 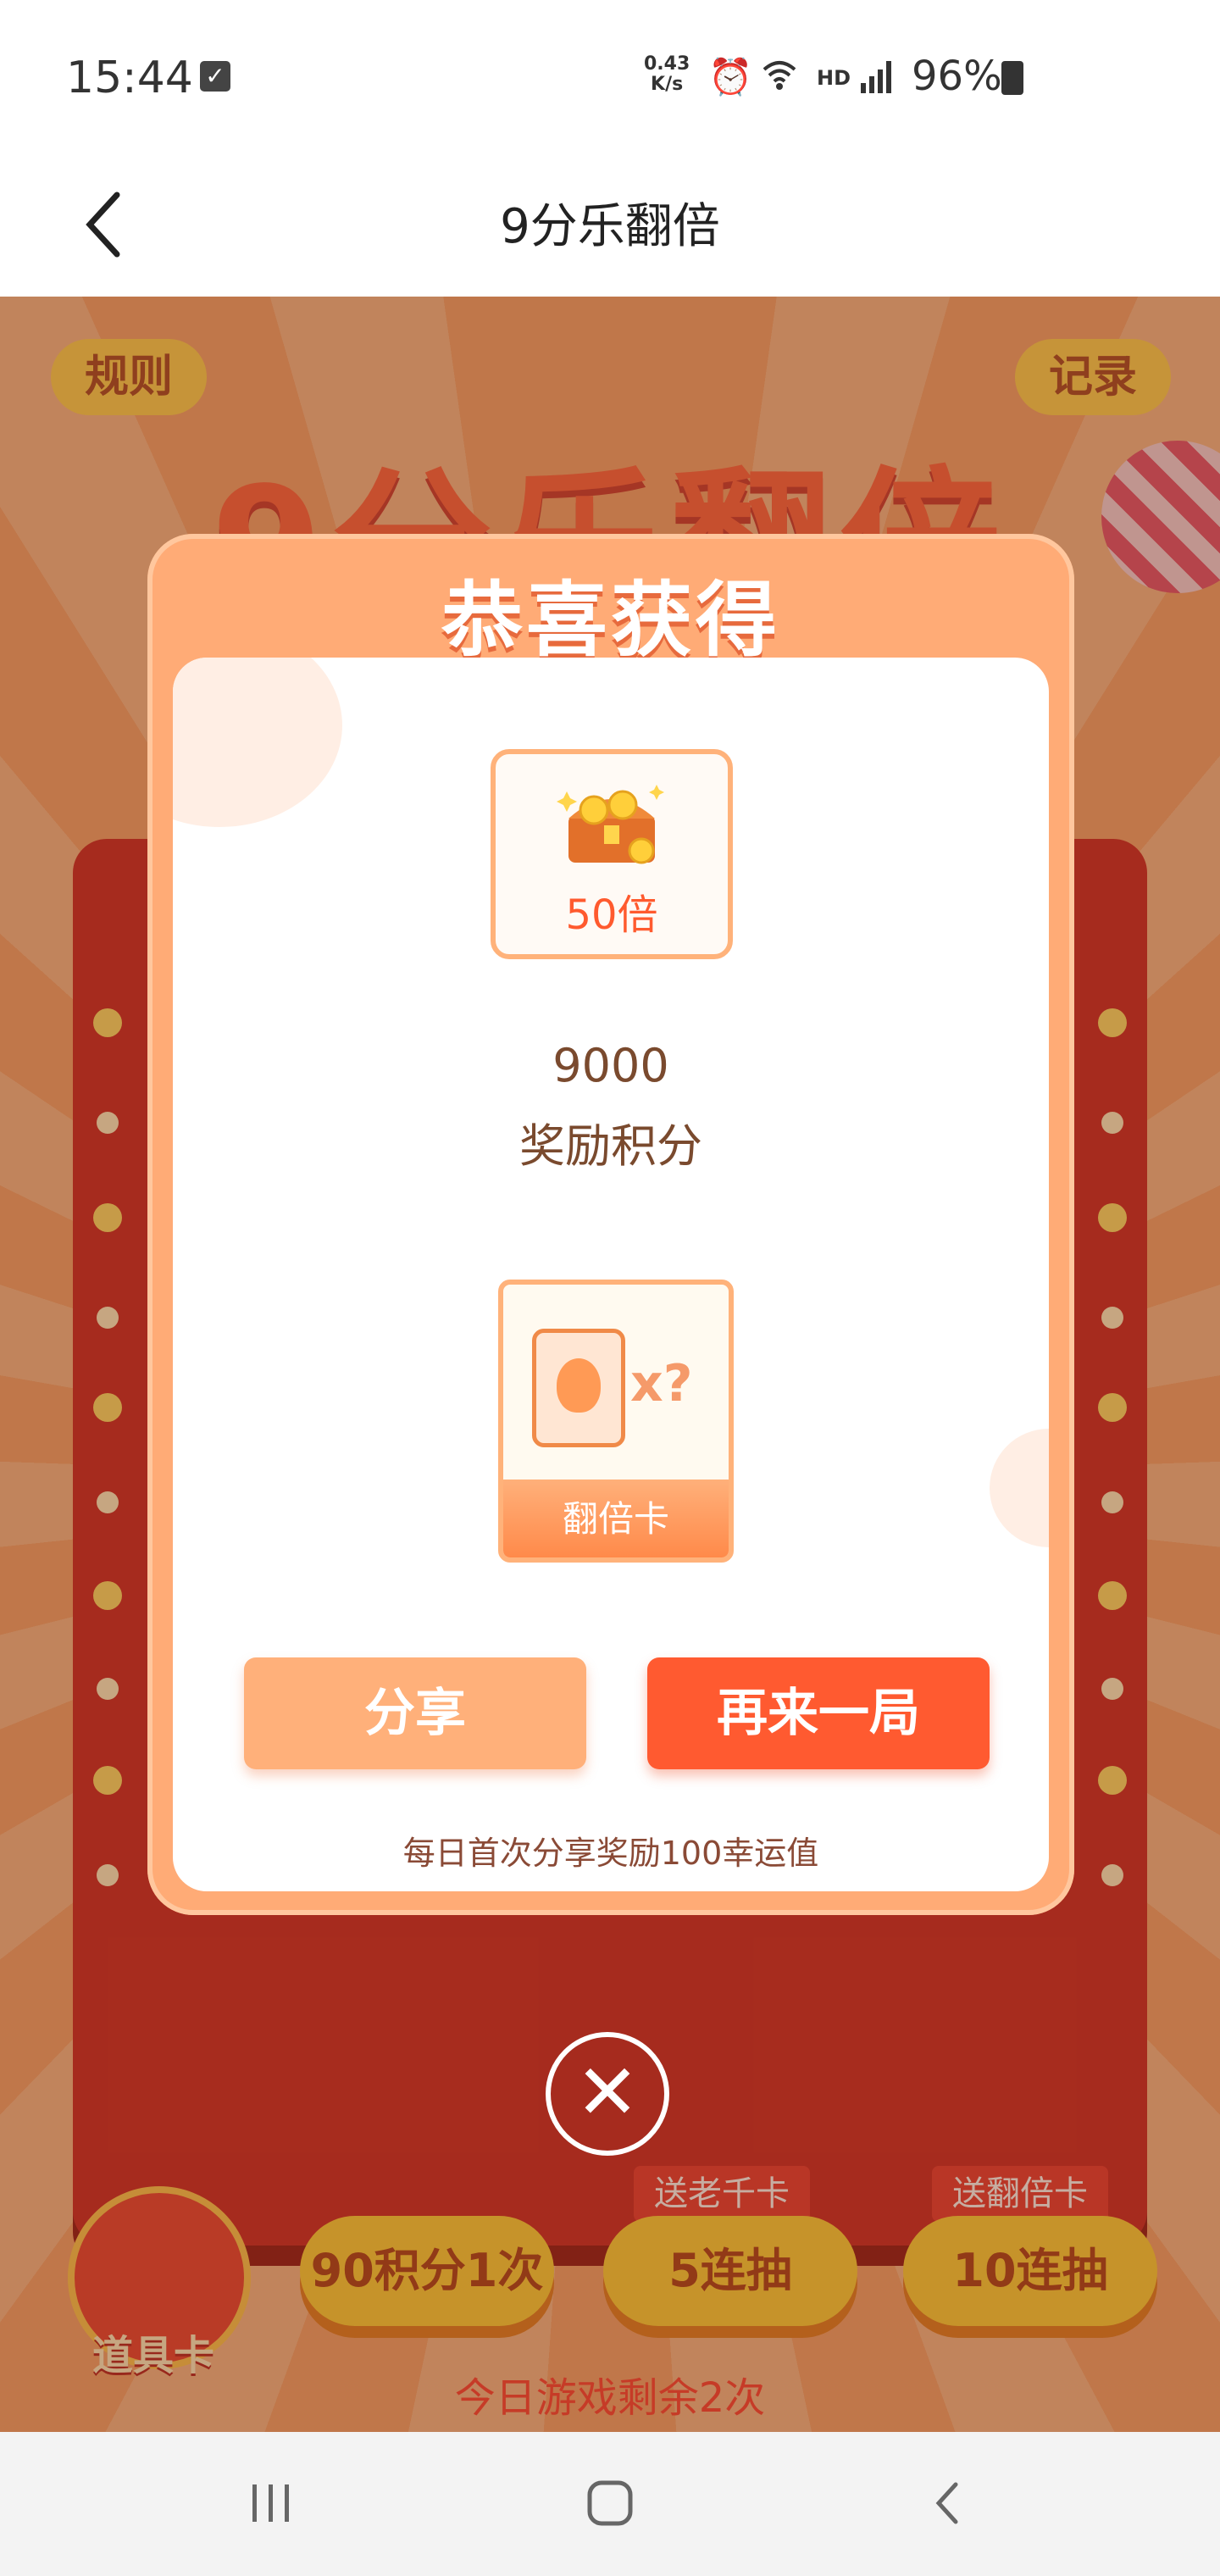 I want to click on network-type: HD, so click(x=834, y=78).